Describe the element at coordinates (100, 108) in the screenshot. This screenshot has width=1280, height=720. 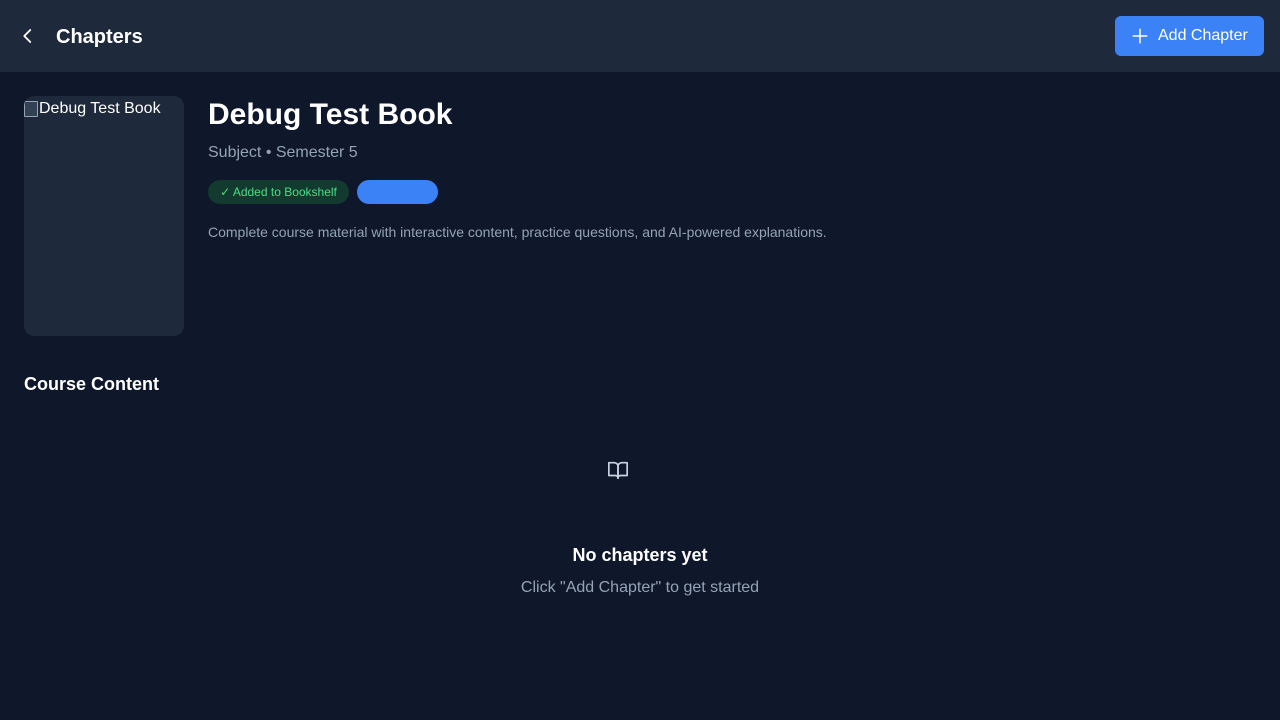
I see `cover-alt-text: Debug Test Book` at that location.